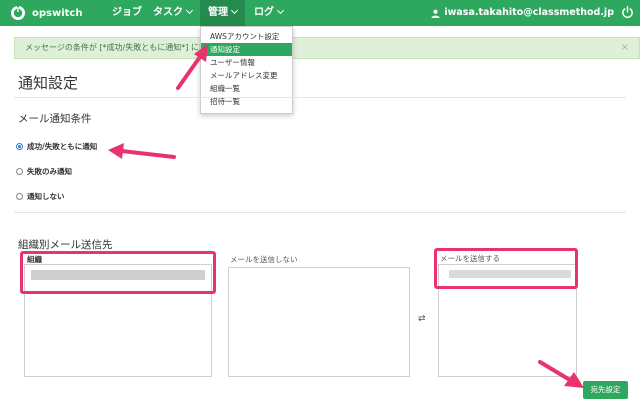 This screenshot has width=640, height=406. I want to click on user-email: iwasa.takahito@classmethod.jp, so click(529, 12).